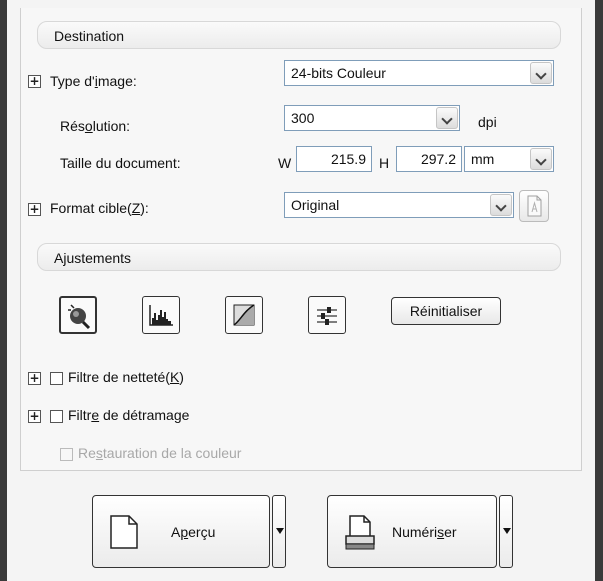  I want to click on destination-title: Destination, so click(89, 36).